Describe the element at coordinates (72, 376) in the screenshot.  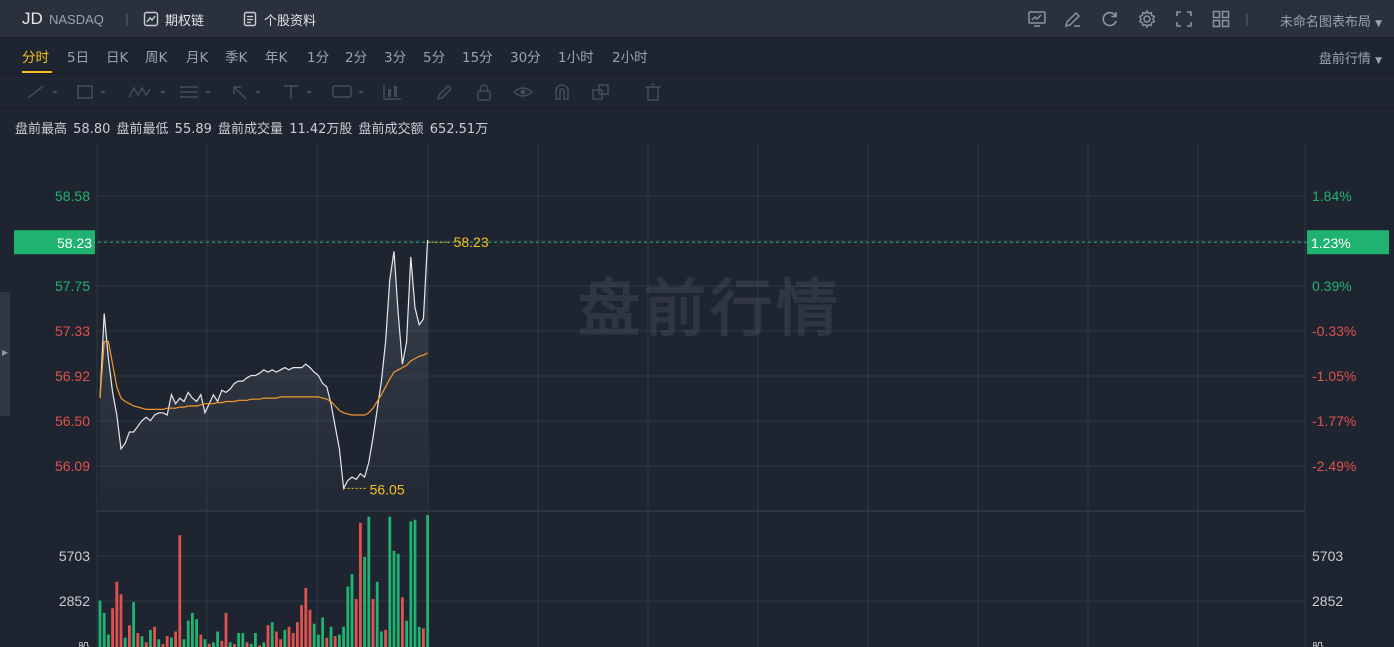
I see `price-axis-label: 56.92` at that location.